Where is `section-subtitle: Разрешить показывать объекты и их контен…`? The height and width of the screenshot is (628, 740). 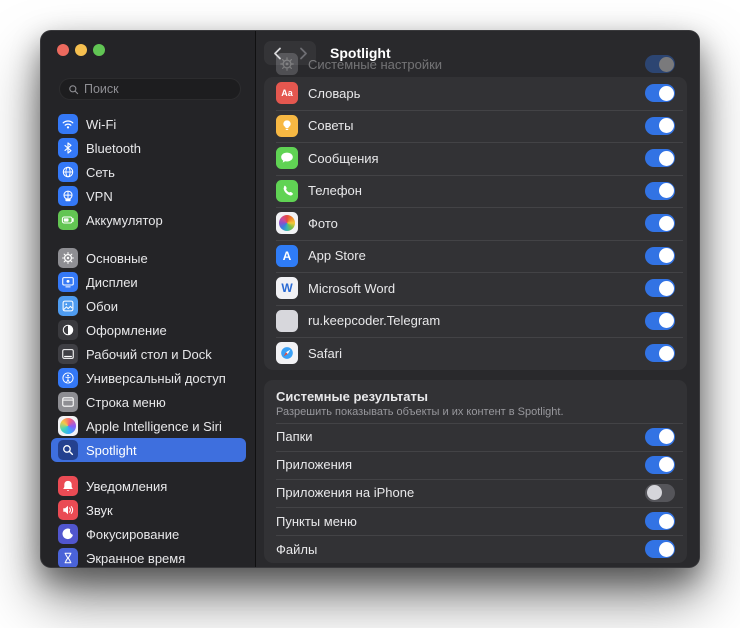
section-subtitle: Разрешить показывать объекты и их контен… is located at coordinates (420, 411).